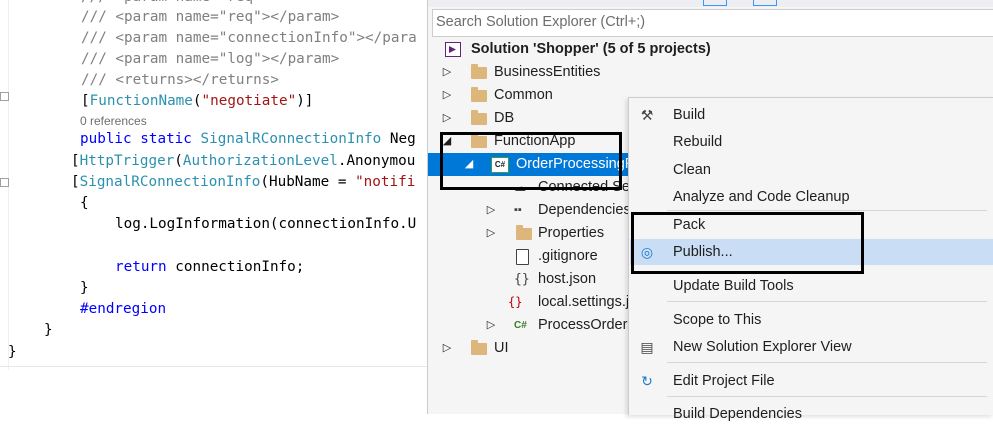 This screenshot has height=427, width=993. What do you see at coordinates (571, 233) in the screenshot?
I see `tree-item-label: Properties` at bounding box center [571, 233].